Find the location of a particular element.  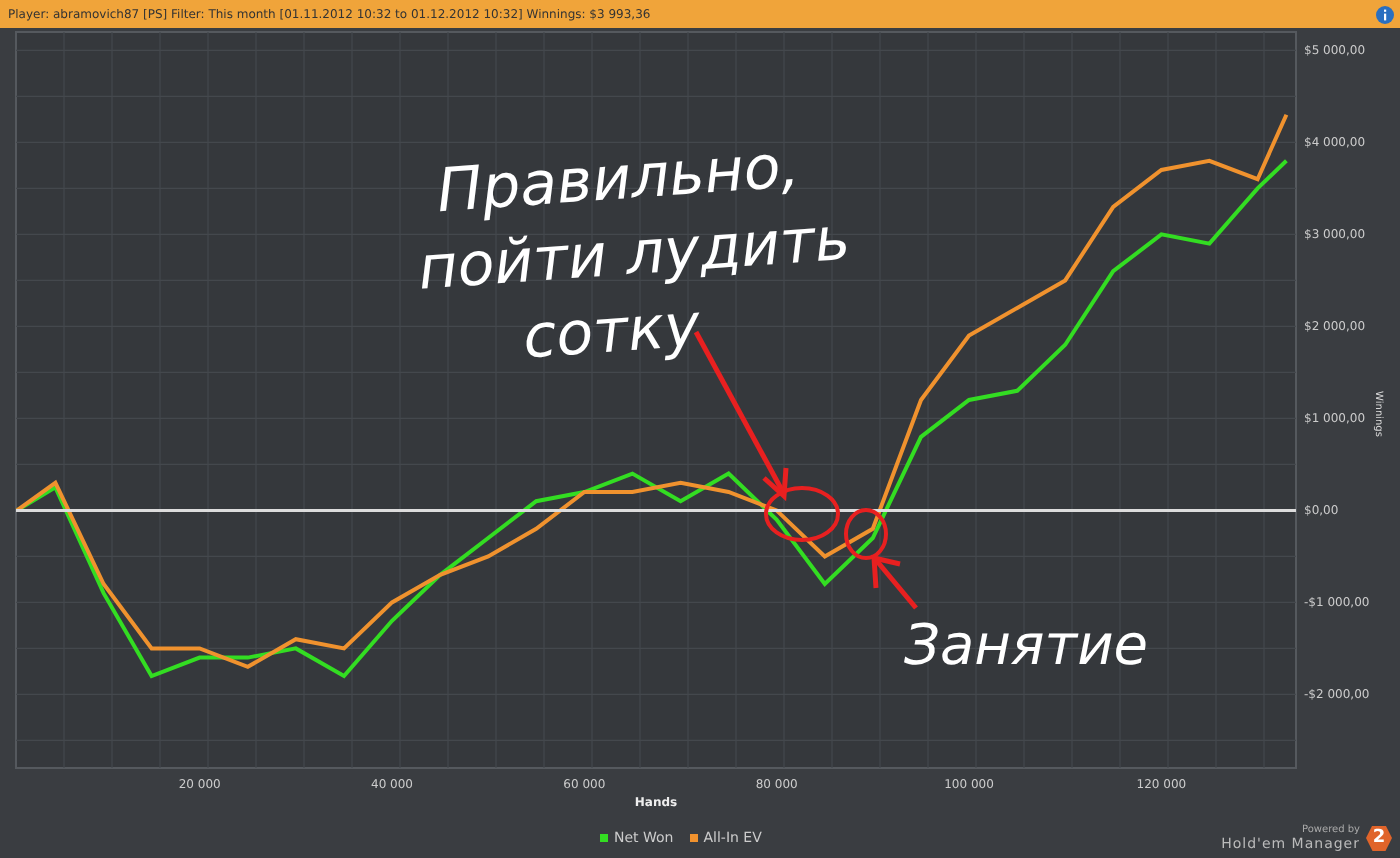

arrow is located at coordinates (894, 582).